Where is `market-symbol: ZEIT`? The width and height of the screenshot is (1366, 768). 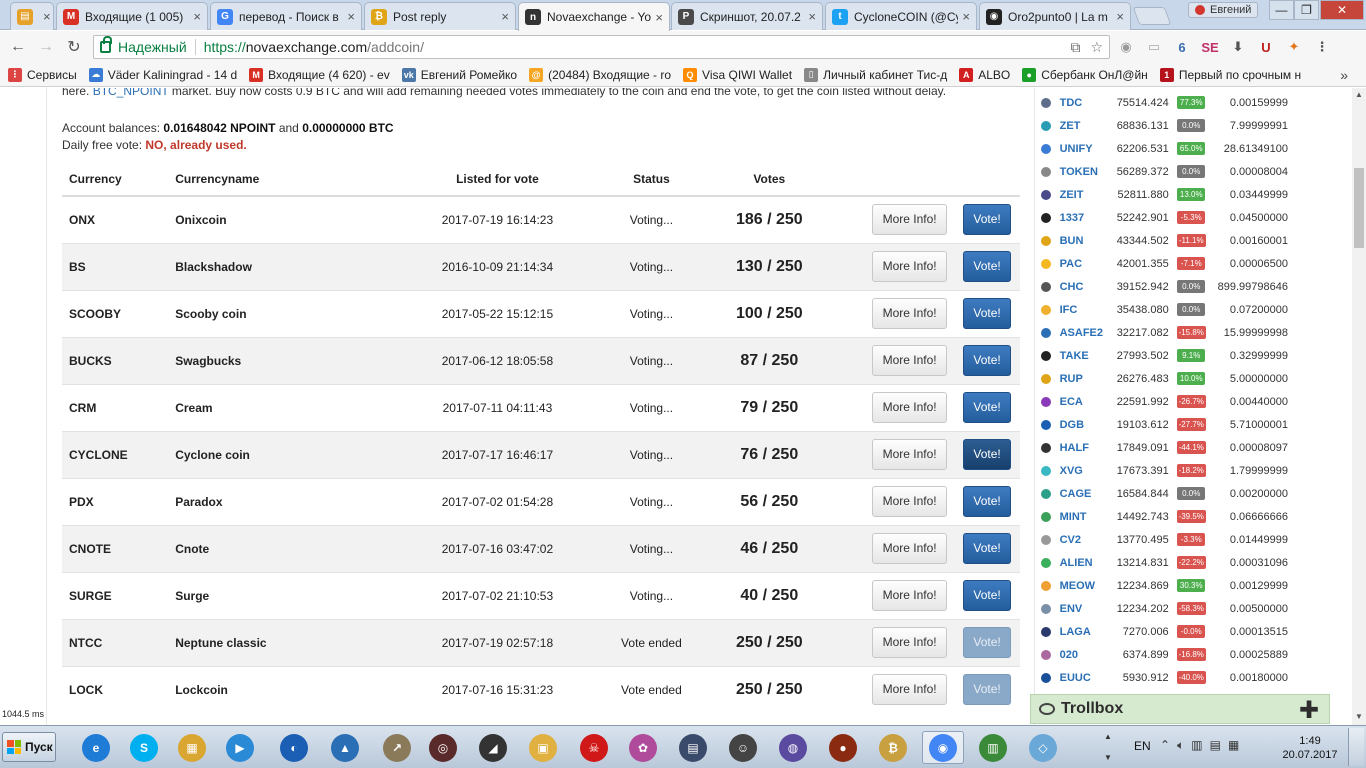 market-symbol: ZEIT is located at coordinates (1084, 194).